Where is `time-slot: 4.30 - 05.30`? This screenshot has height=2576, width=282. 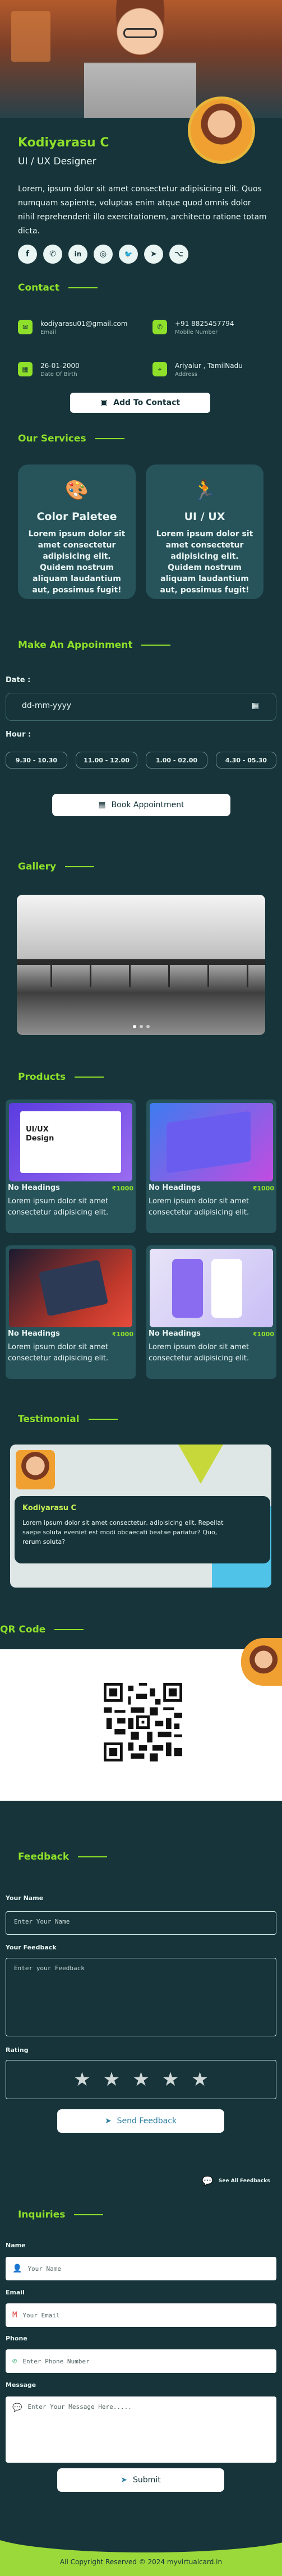 time-slot: 4.30 - 05.30 is located at coordinates (246, 761).